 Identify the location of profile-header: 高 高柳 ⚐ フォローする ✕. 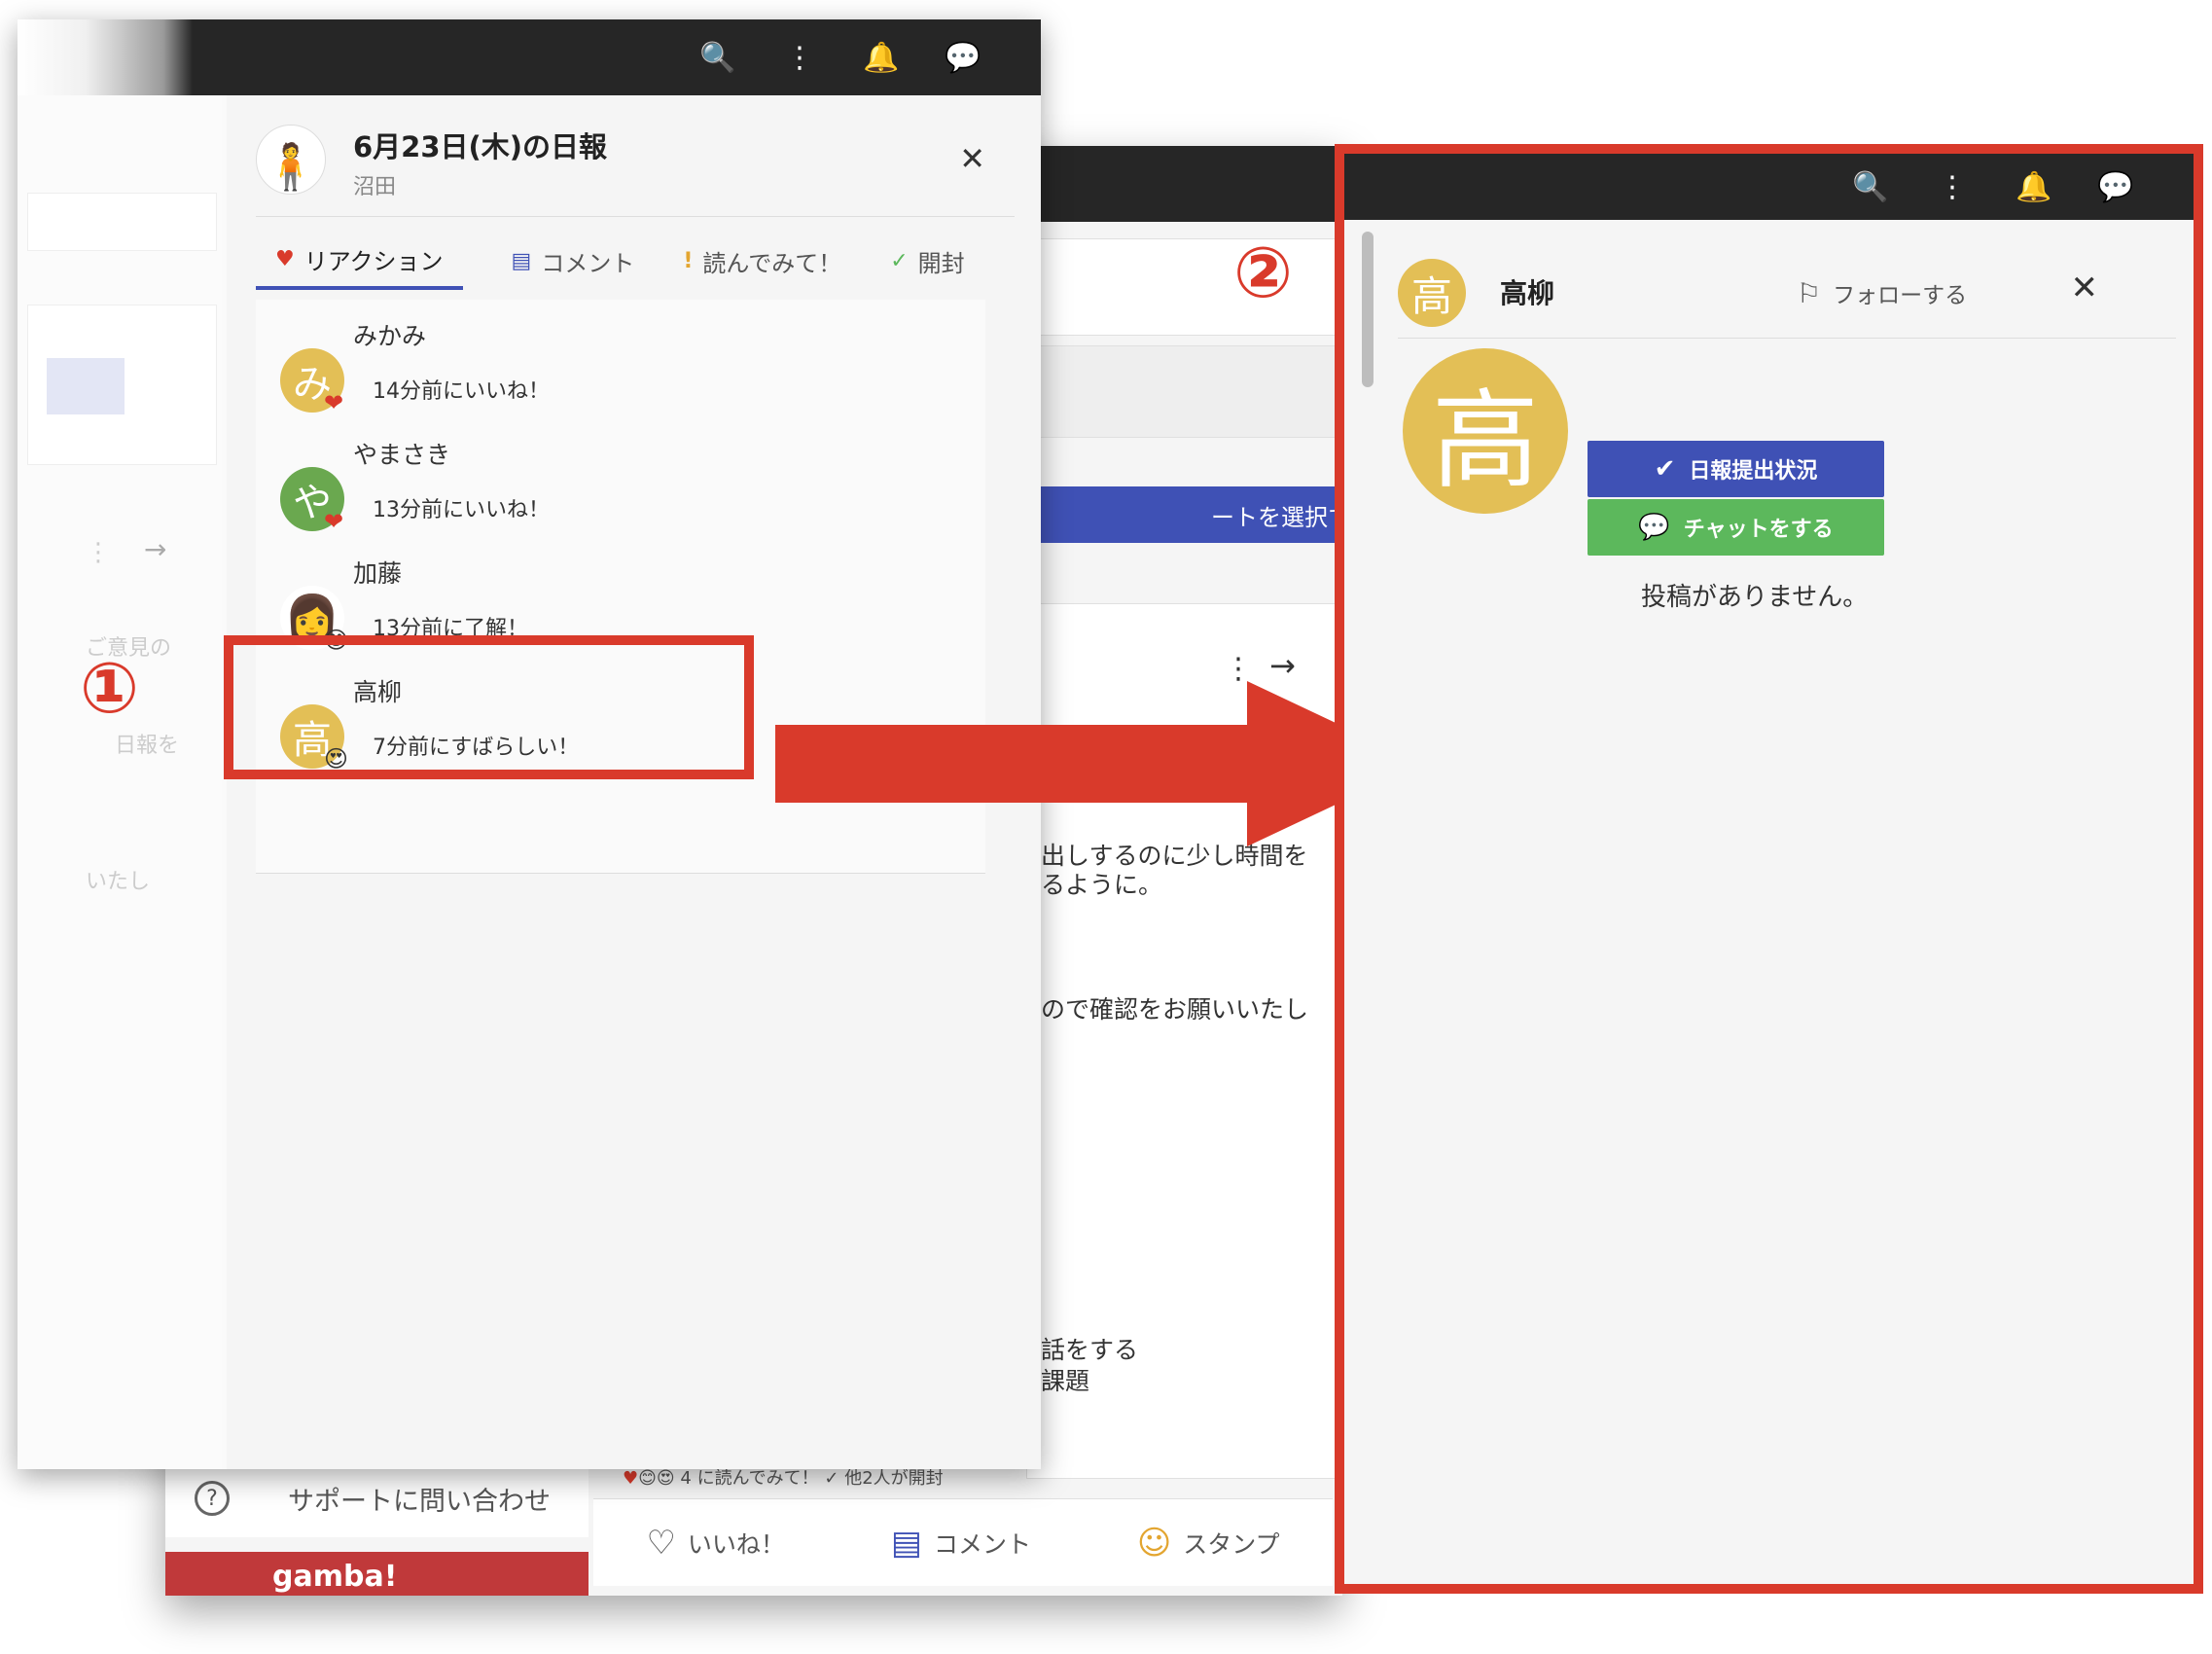
(1787, 295).